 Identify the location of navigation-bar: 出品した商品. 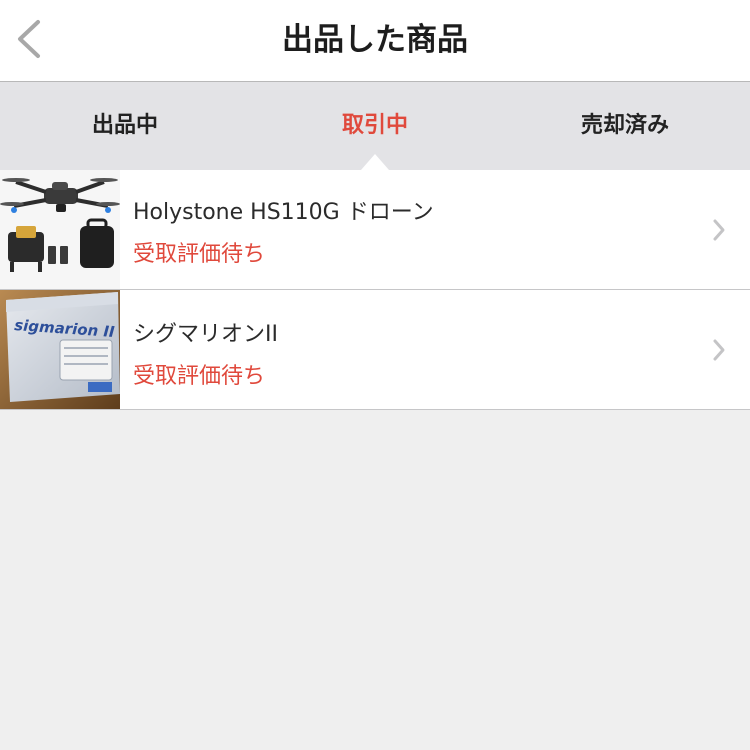
(375, 41).